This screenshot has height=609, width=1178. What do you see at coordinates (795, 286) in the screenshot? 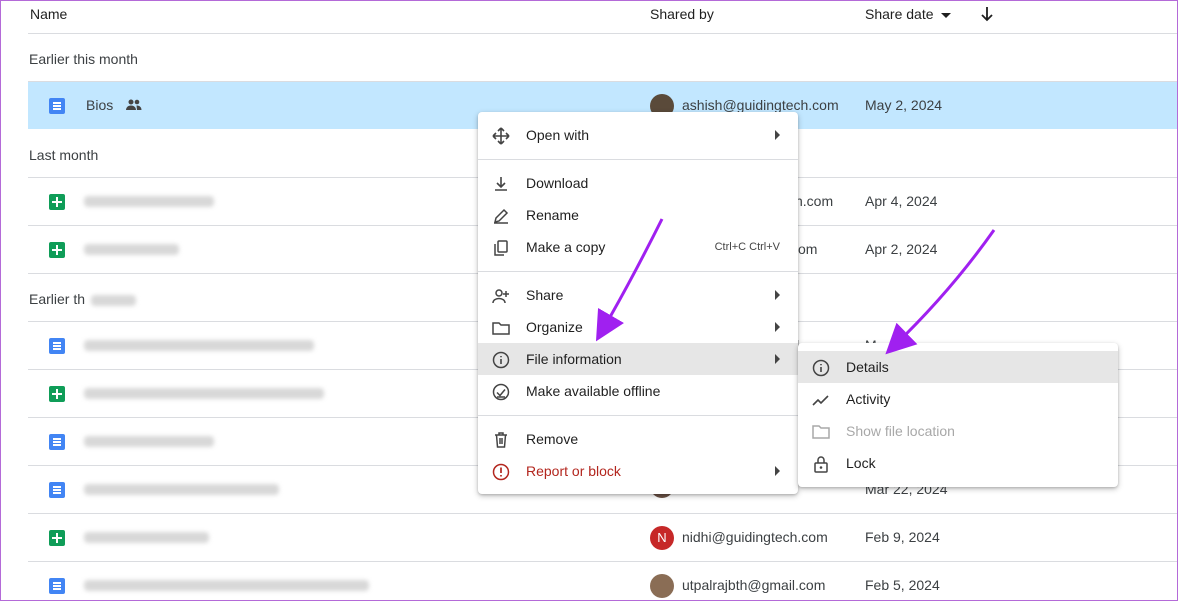
I see `annotation-arrows` at bounding box center [795, 286].